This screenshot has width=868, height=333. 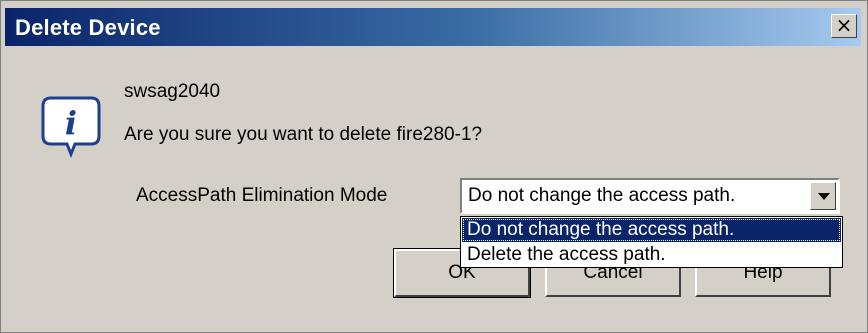 What do you see at coordinates (172, 91) in the screenshot?
I see `device-name: swsag2040` at bounding box center [172, 91].